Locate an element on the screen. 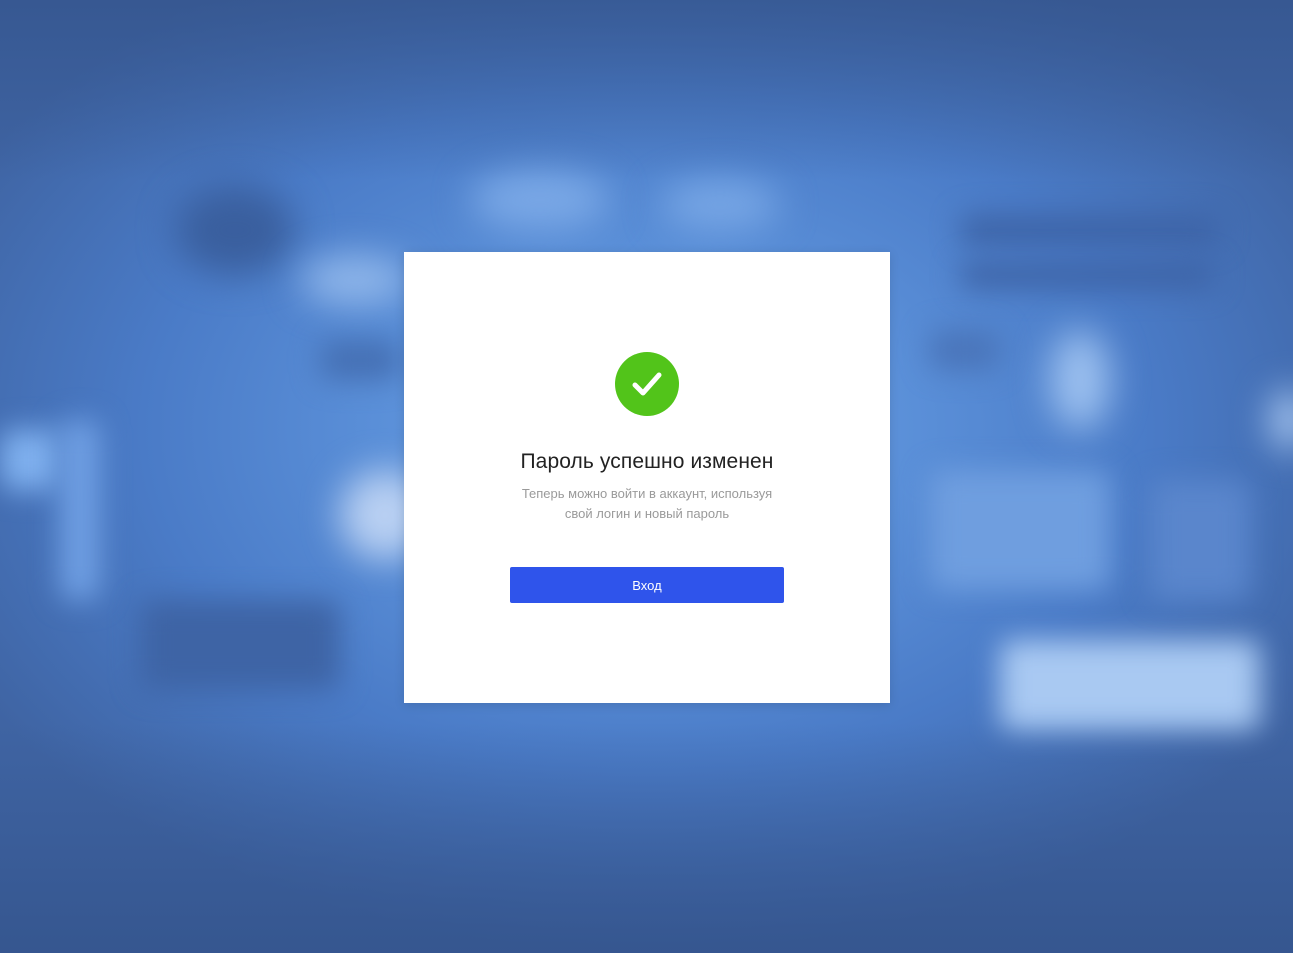 The image size is (1293, 953). checkmark-icon is located at coordinates (647, 384).